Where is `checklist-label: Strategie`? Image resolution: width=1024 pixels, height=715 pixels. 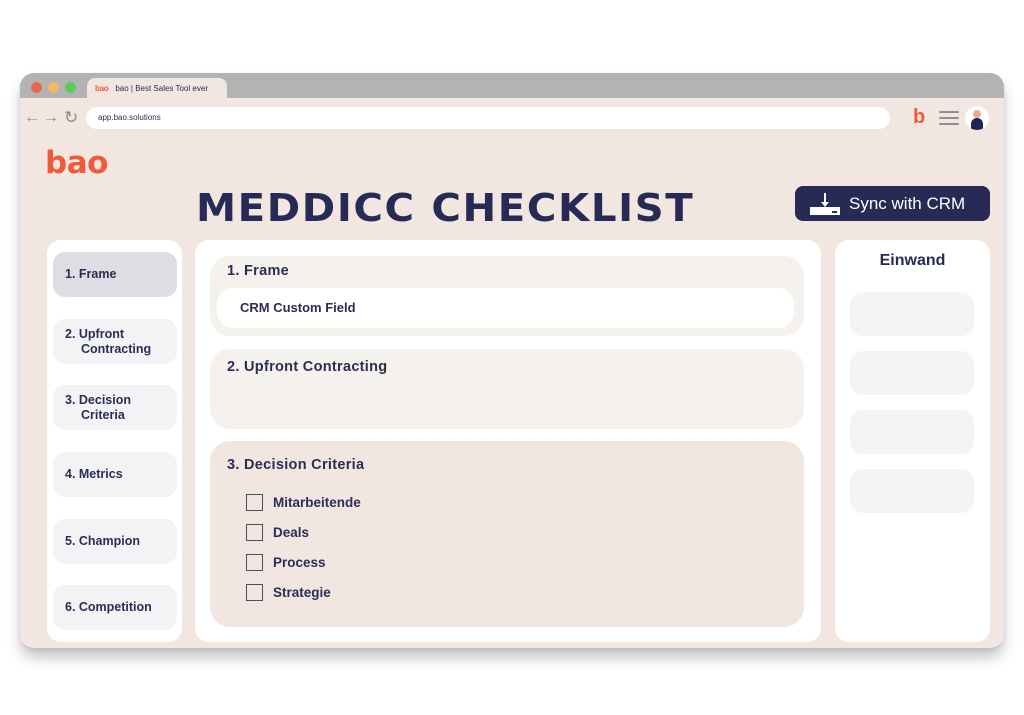 checklist-label: Strategie is located at coordinates (302, 592).